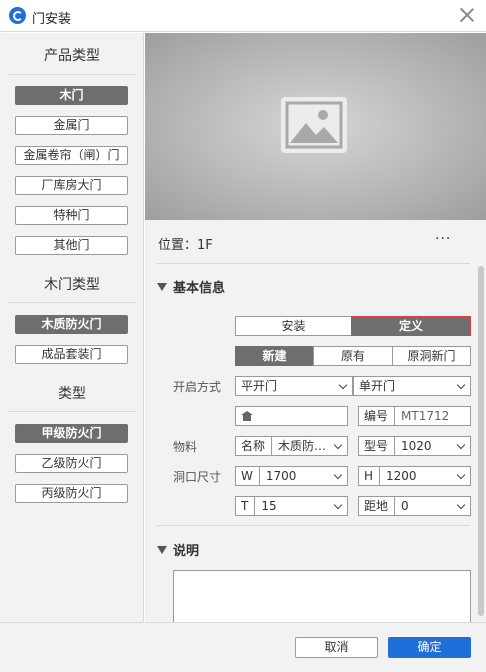 The height and width of the screenshot is (672, 486). Describe the element at coordinates (72, 285) in the screenshot. I see `section-title-wood-door-type: 木门类型` at that location.